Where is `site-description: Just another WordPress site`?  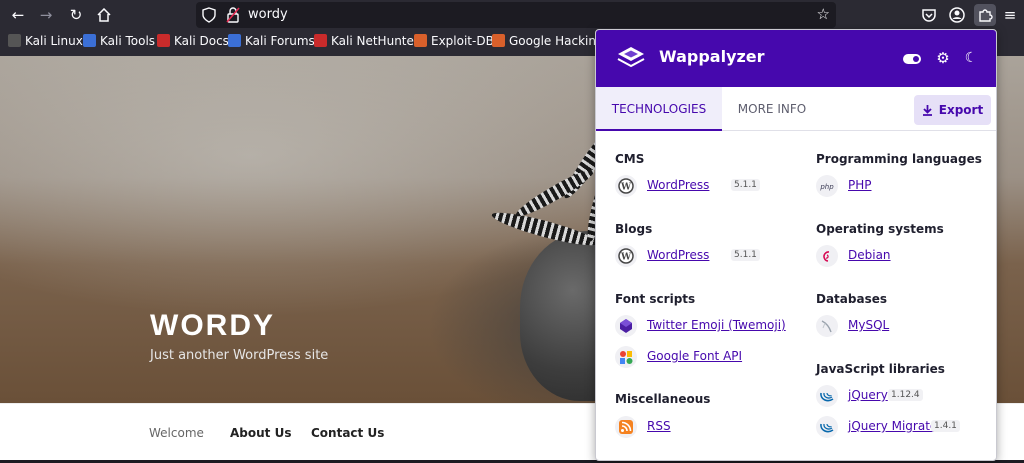 site-description: Just another WordPress site is located at coordinates (239, 355).